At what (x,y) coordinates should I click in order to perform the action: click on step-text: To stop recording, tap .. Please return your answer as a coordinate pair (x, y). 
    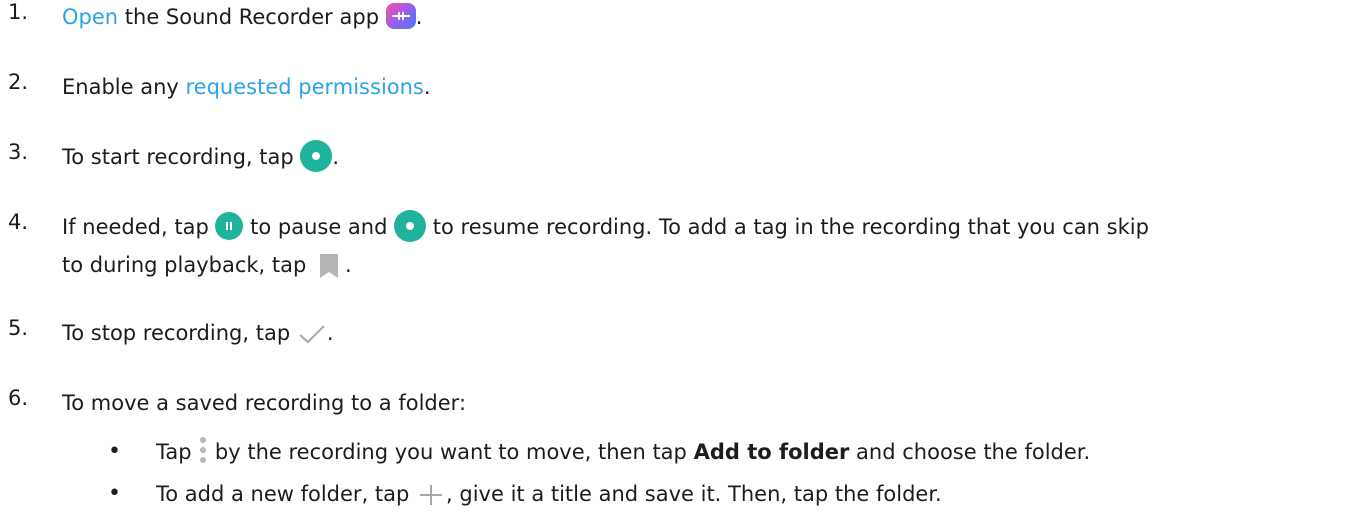
    Looking at the image, I should click on (198, 333).